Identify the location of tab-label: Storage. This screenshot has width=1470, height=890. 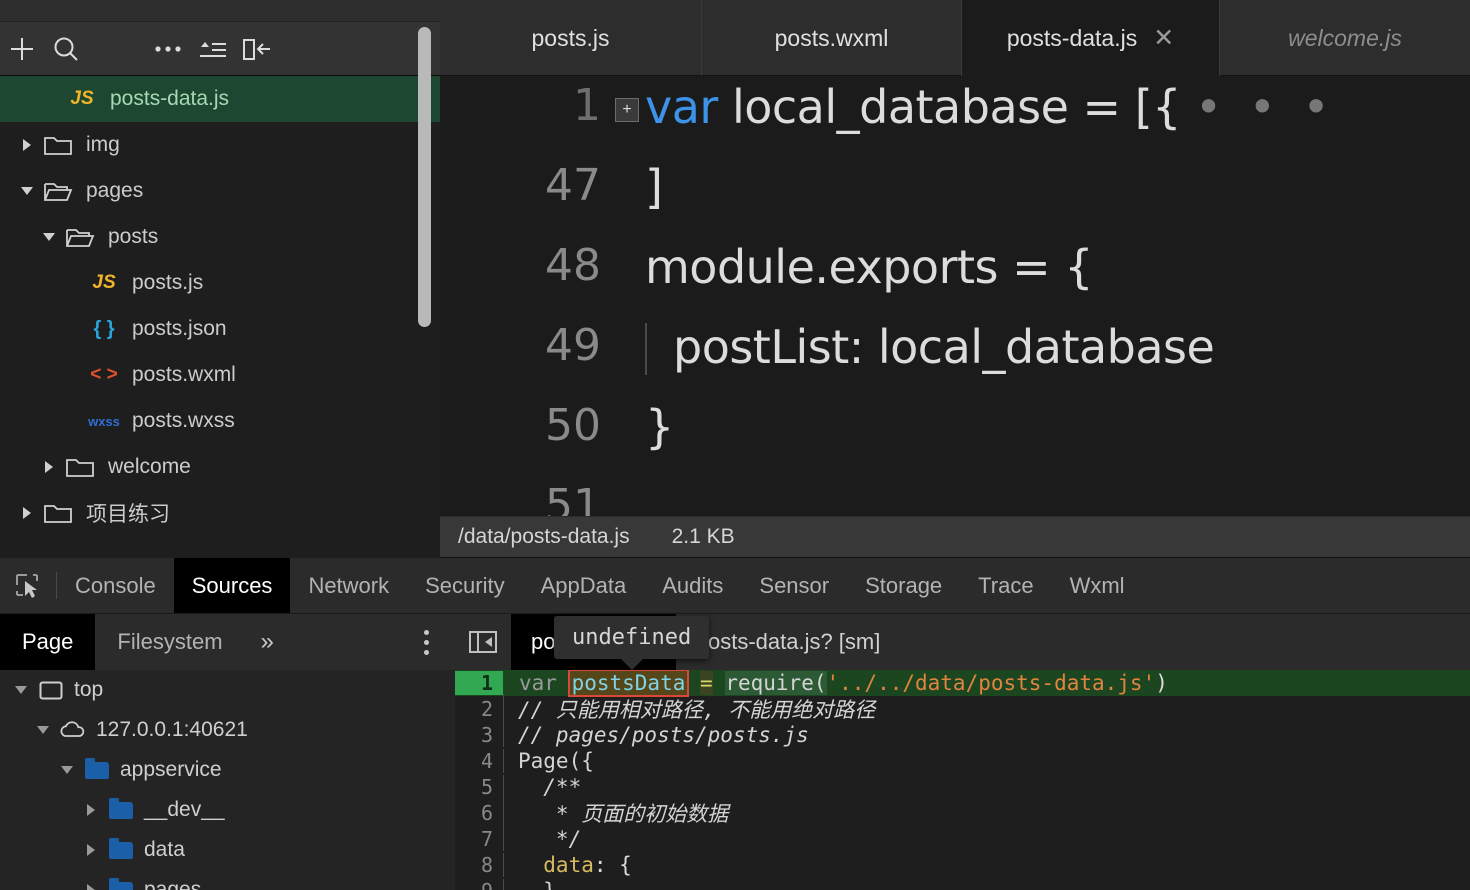
(904, 585).